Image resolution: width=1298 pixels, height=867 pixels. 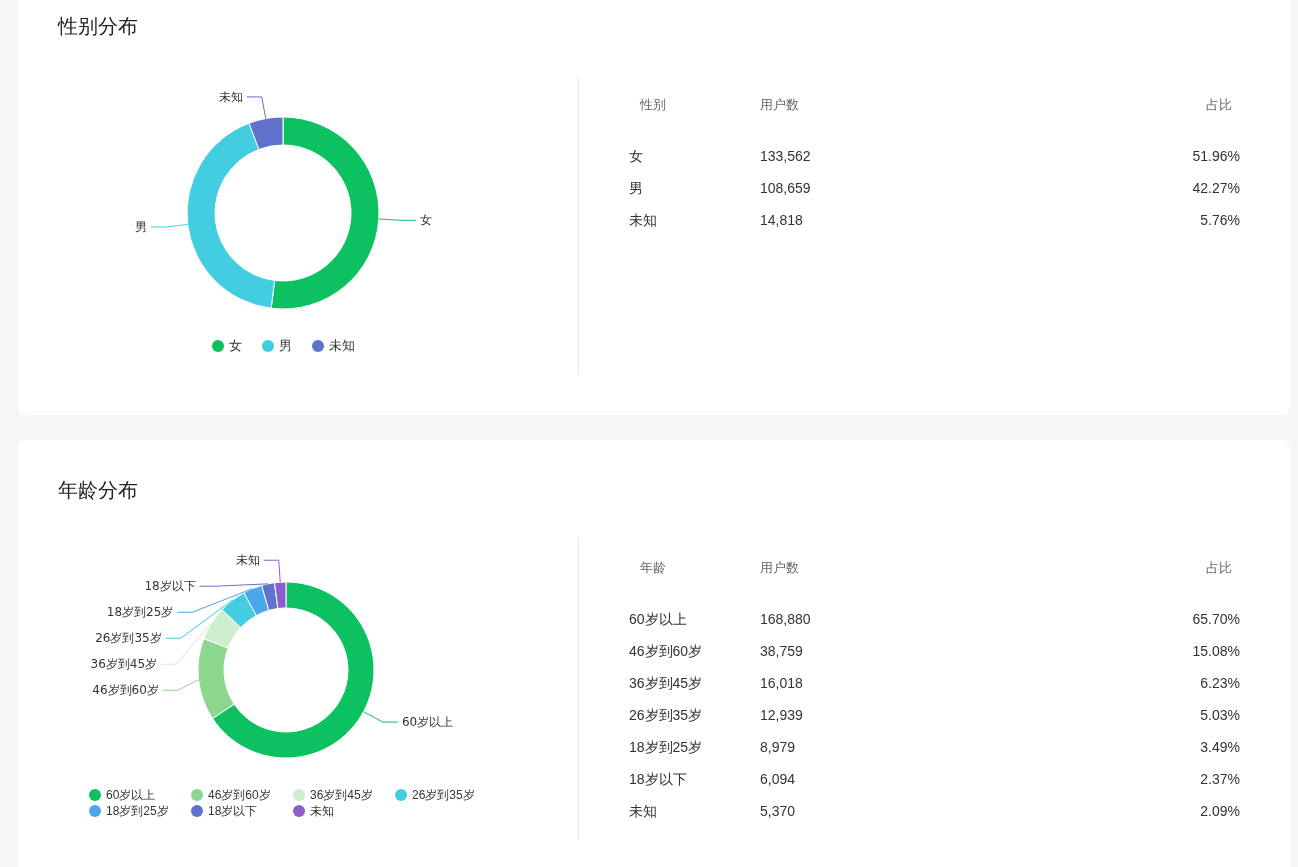 I want to click on legend-label: 18岁到25岁, so click(x=137, y=811).